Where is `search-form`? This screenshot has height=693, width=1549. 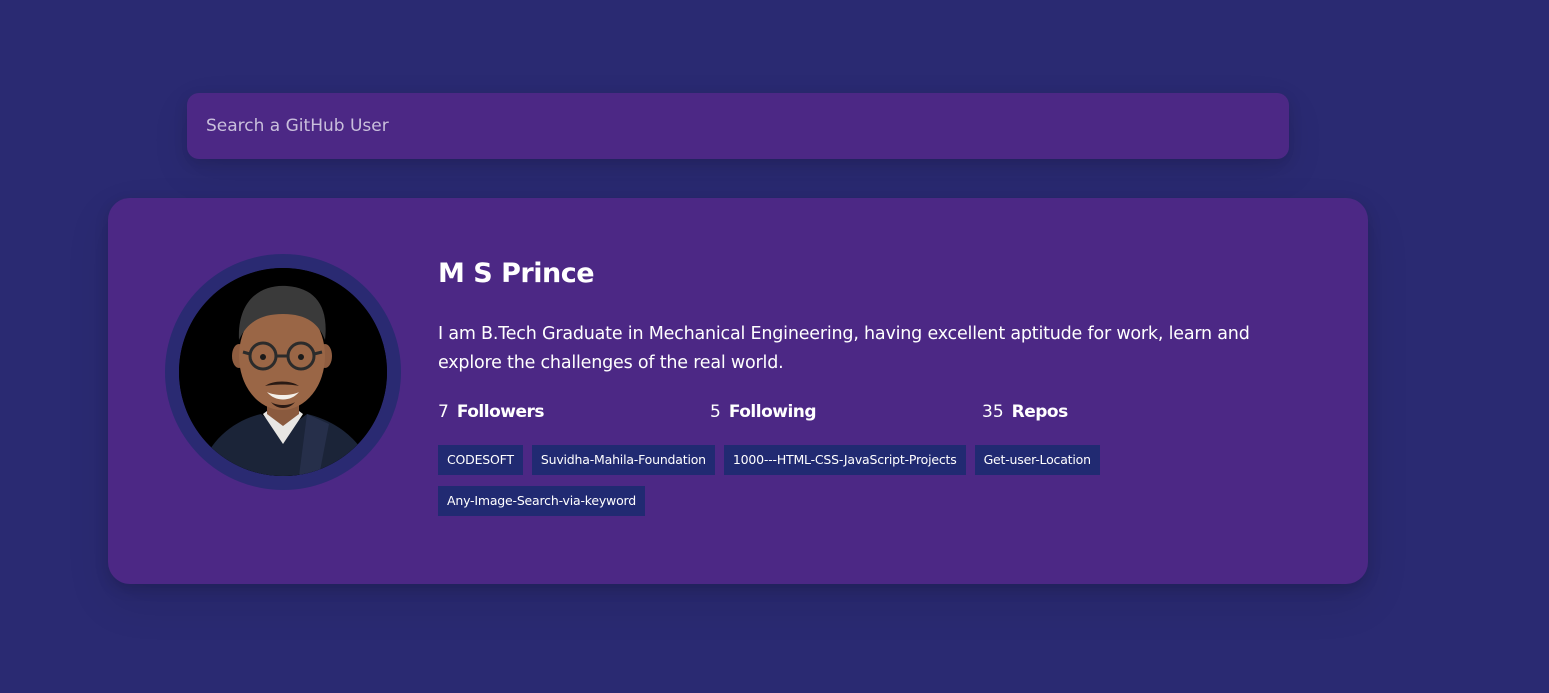 search-form is located at coordinates (738, 126).